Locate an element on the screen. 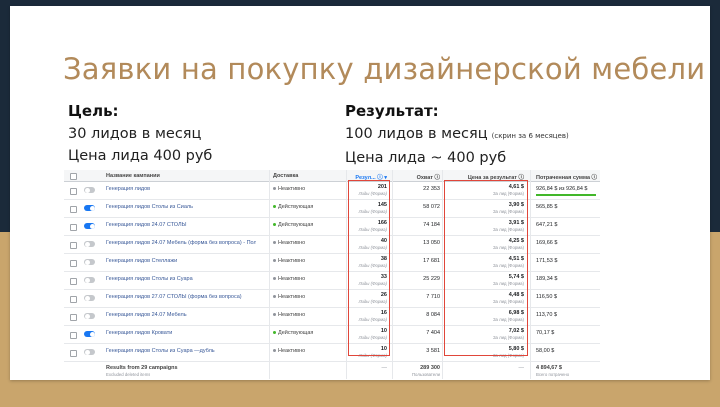  footer-spent: 4 894,67 $ is located at coordinates (549, 368).